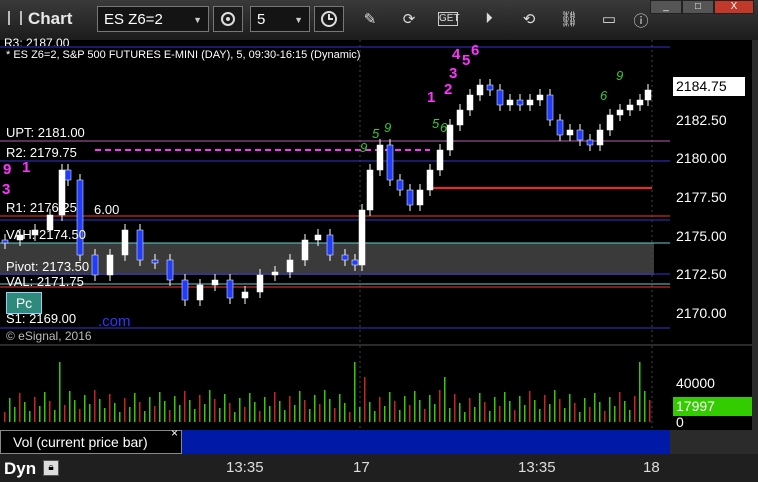  Describe the element at coordinates (376, 133) in the screenshot. I see `setup-count-green: 5` at that location.